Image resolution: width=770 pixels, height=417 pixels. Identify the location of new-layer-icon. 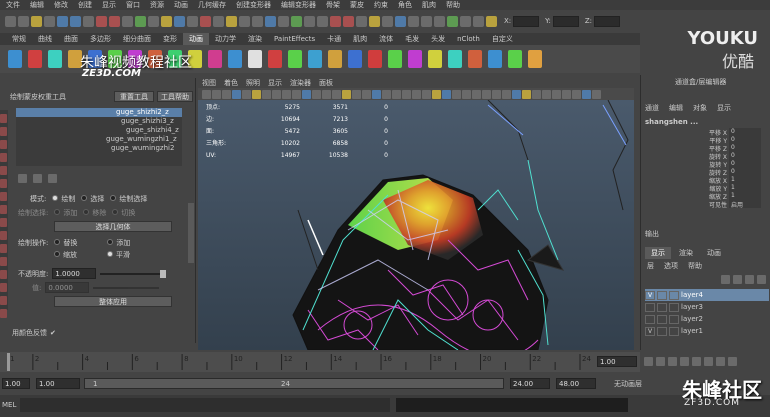
(749, 279).